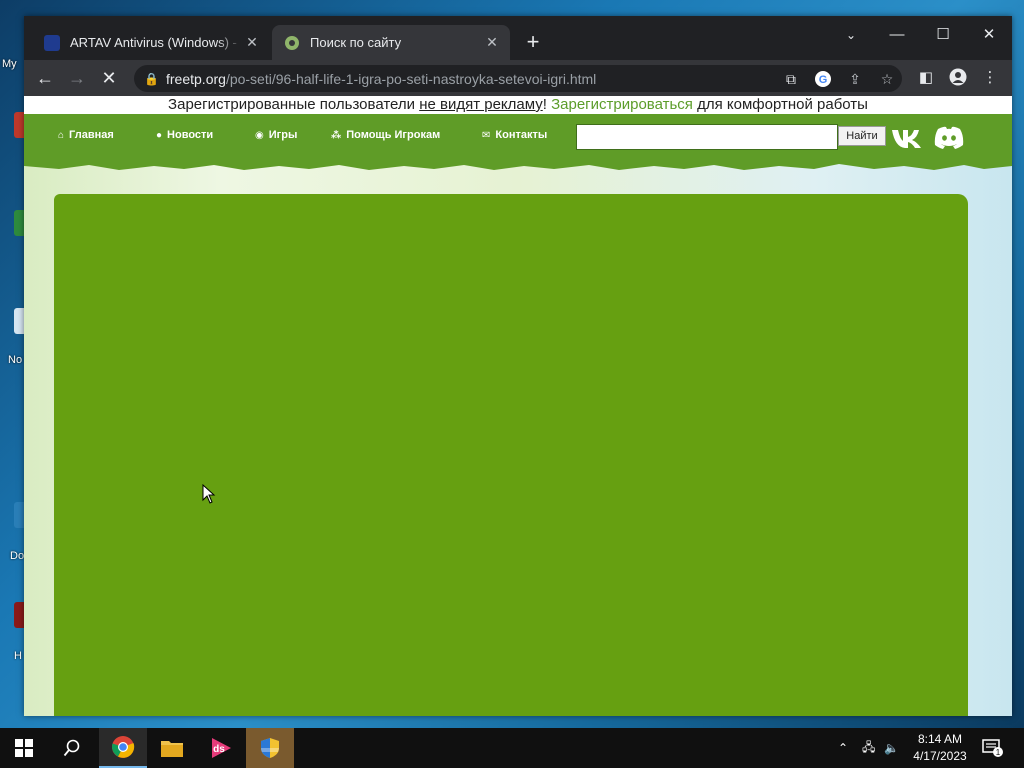  I want to click on taskbar-file-explorer, so click(172, 748).